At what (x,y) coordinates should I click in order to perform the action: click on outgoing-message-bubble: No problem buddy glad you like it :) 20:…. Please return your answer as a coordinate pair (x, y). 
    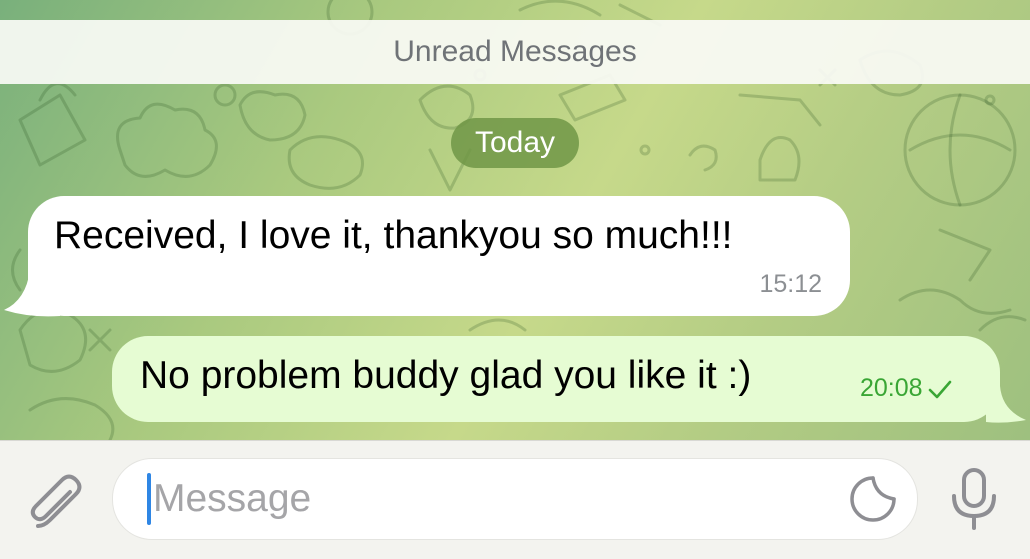
    Looking at the image, I should click on (556, 379).